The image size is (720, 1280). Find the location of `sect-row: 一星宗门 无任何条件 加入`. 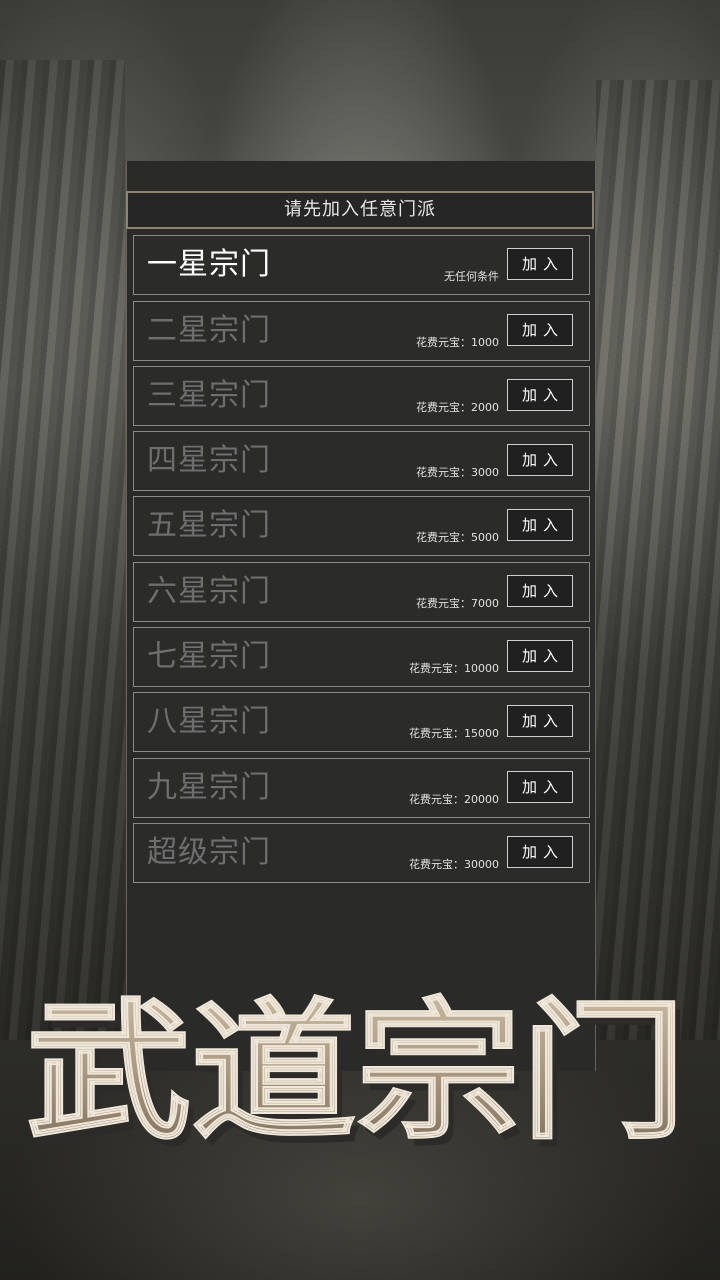

sect-row: 一星宗门 无任何条件 加入 is located at coordinates (361, 265).